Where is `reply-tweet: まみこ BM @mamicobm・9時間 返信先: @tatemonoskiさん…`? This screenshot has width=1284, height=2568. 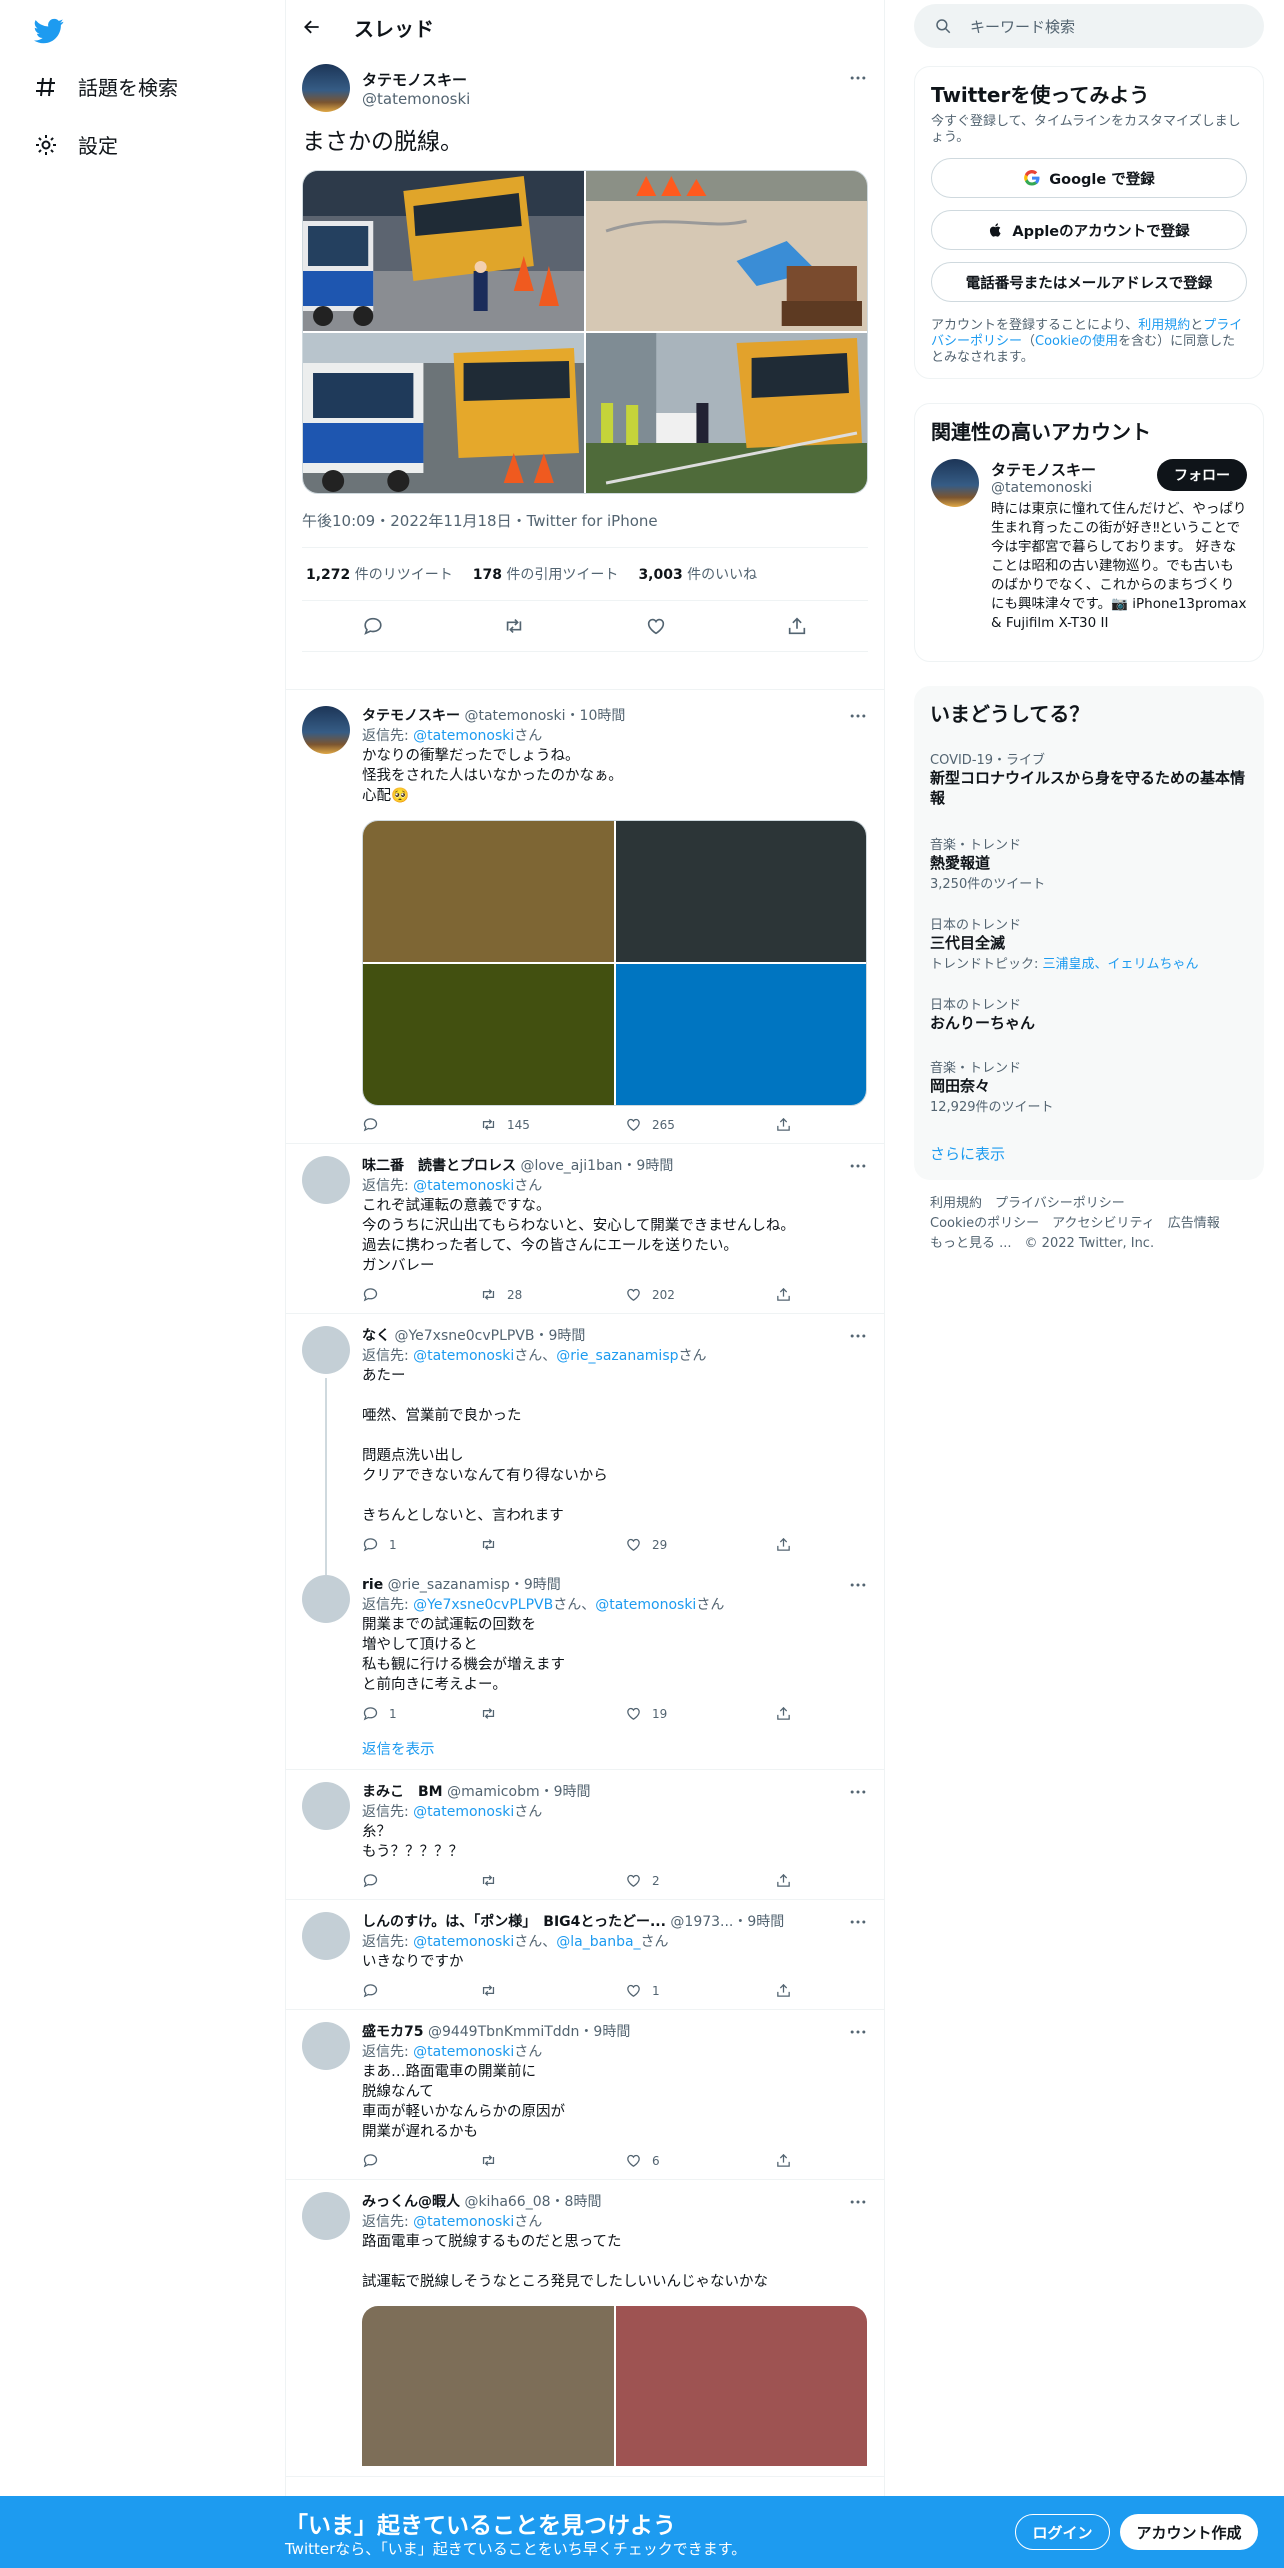 reply-tweet: まみこ BM @mamicobm・9時間 返信先: @tatemonoskiさん… is located at coordinates (585, 1835).